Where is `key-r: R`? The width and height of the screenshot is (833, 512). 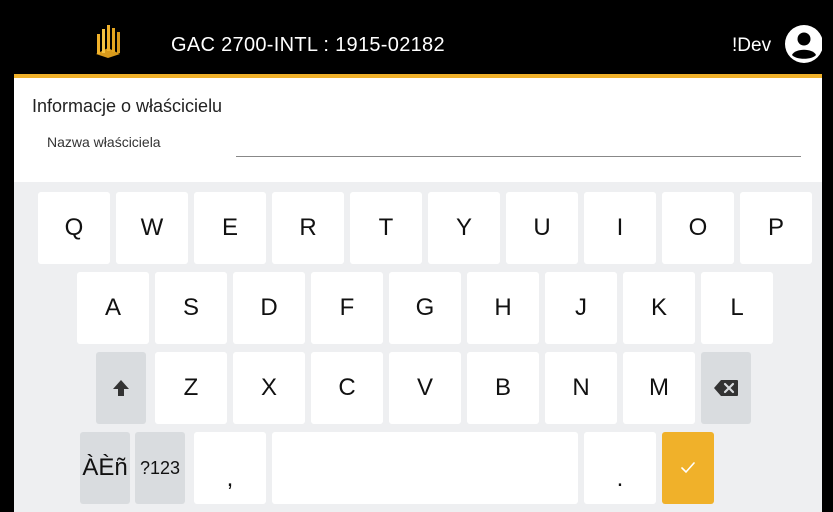 key-r: R is located at coordinates (308, 228).